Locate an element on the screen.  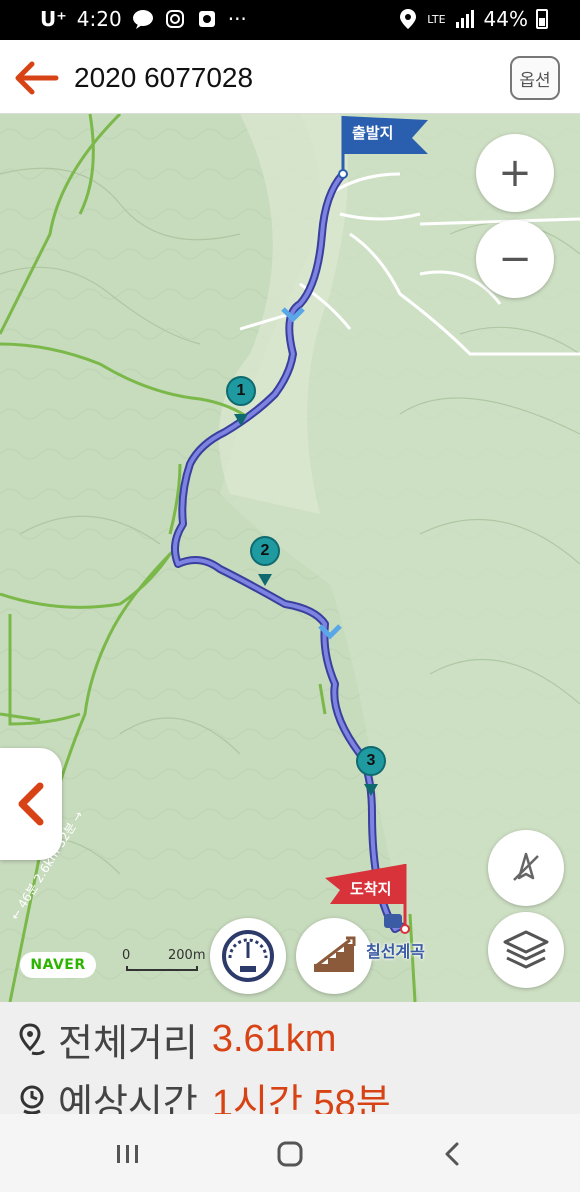
elevation-button is located at coordinates (334, 956).